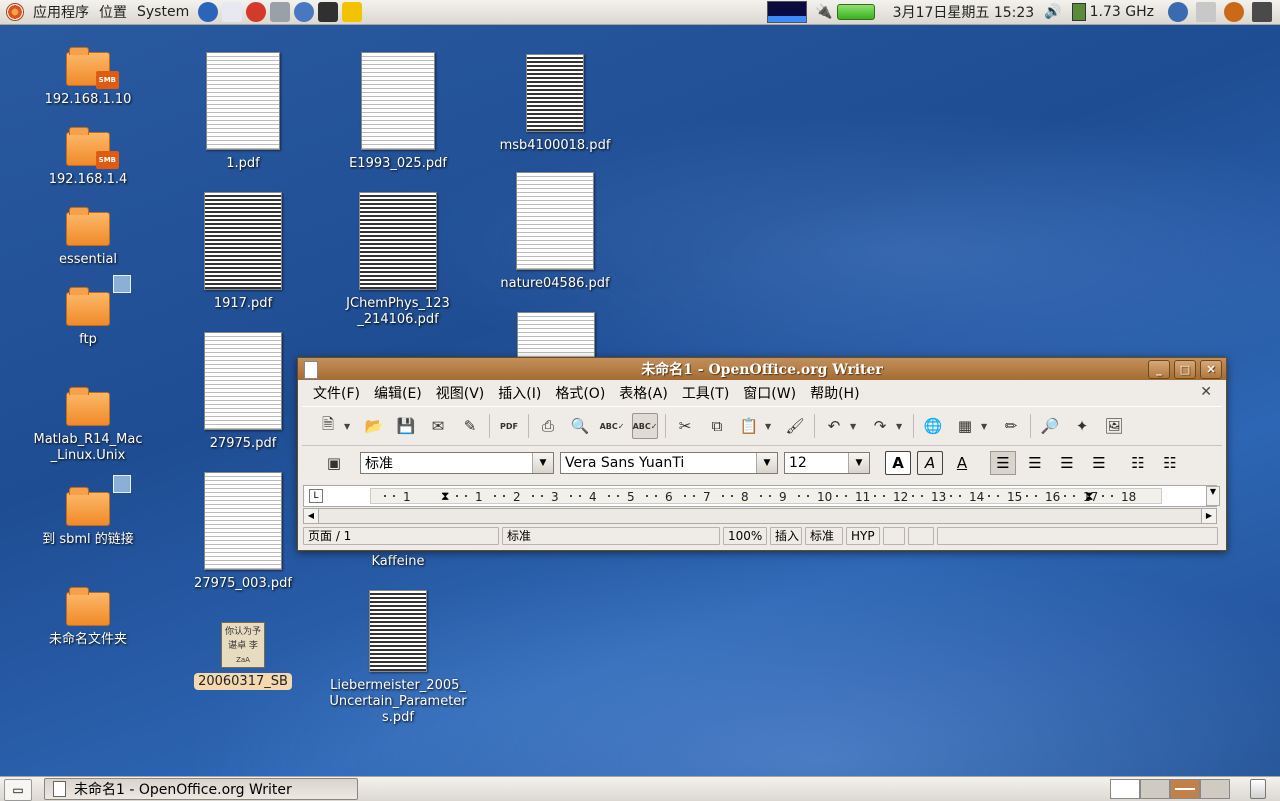 This screenshot has height=801, width=1280. Describe the element at coordinates (243, 392) in the screenshot. I see `desktop-icon-27975-pdf: 27975.pdf` at that location.